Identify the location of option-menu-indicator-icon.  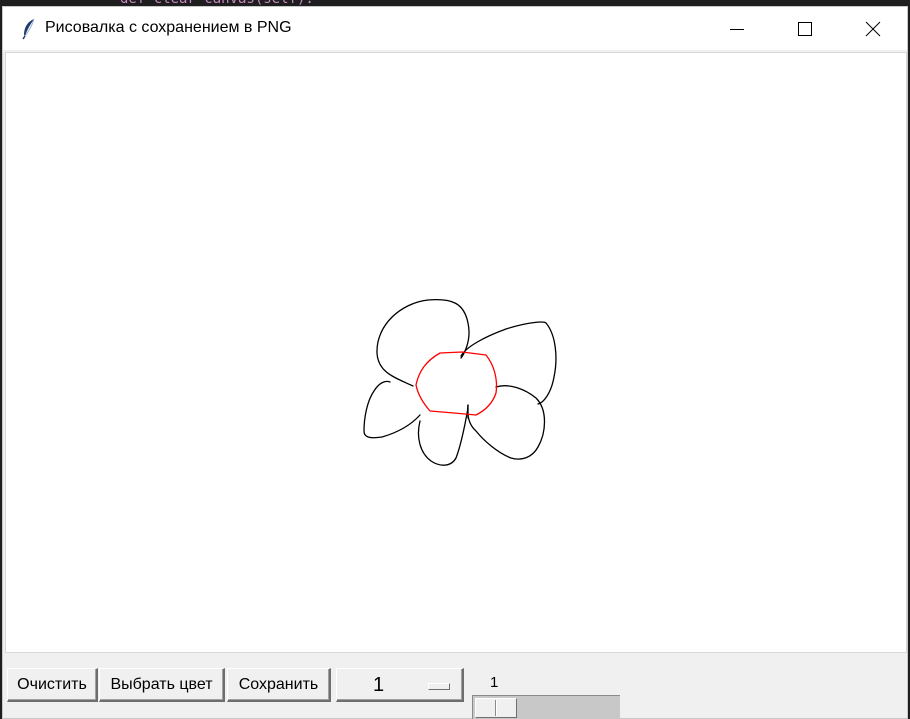
(439, 686).